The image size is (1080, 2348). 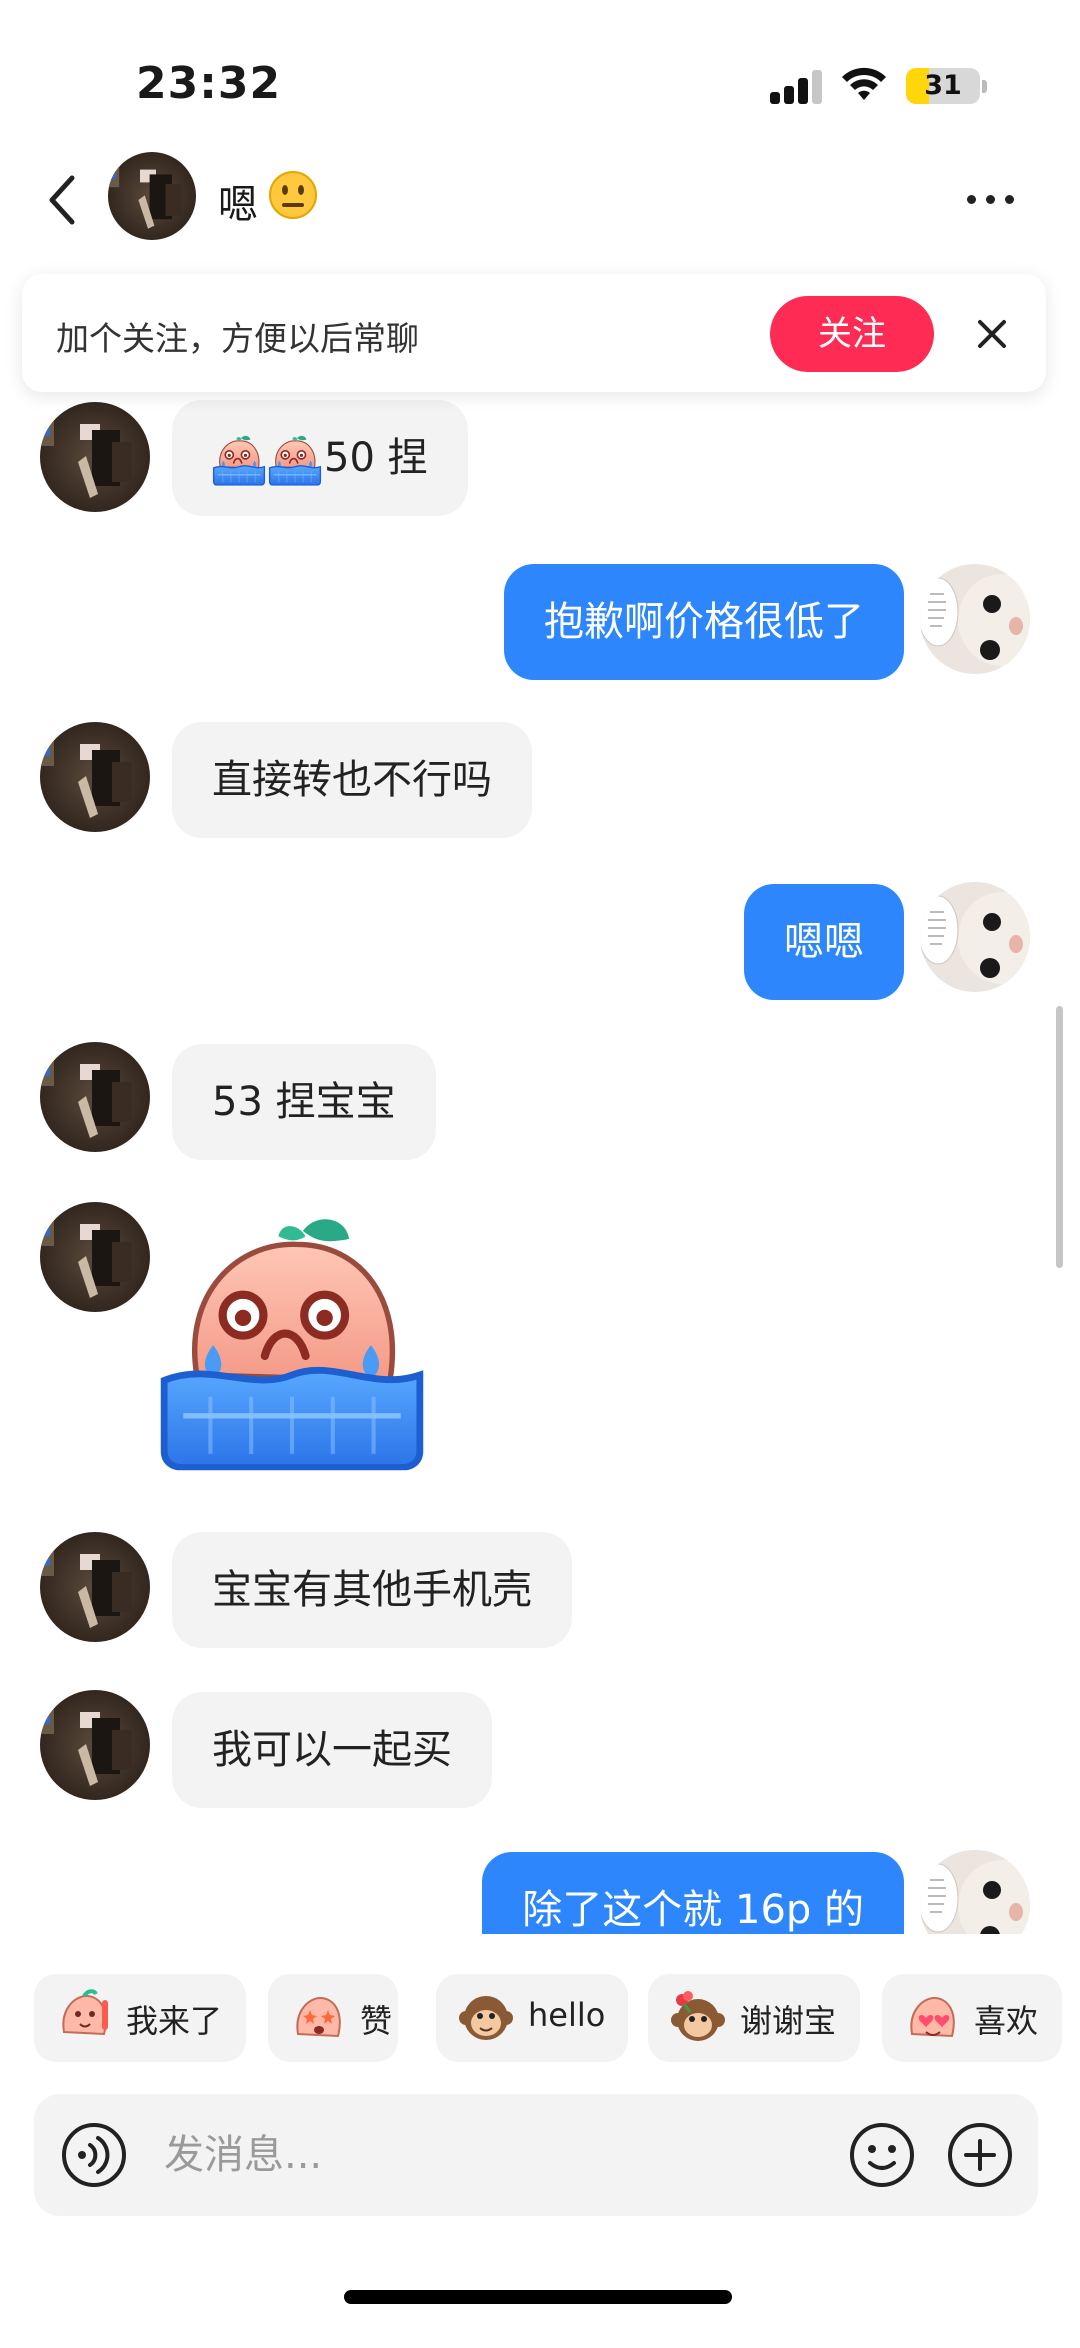 I want to click on more-dots-icon, so click(x=971, y=199).